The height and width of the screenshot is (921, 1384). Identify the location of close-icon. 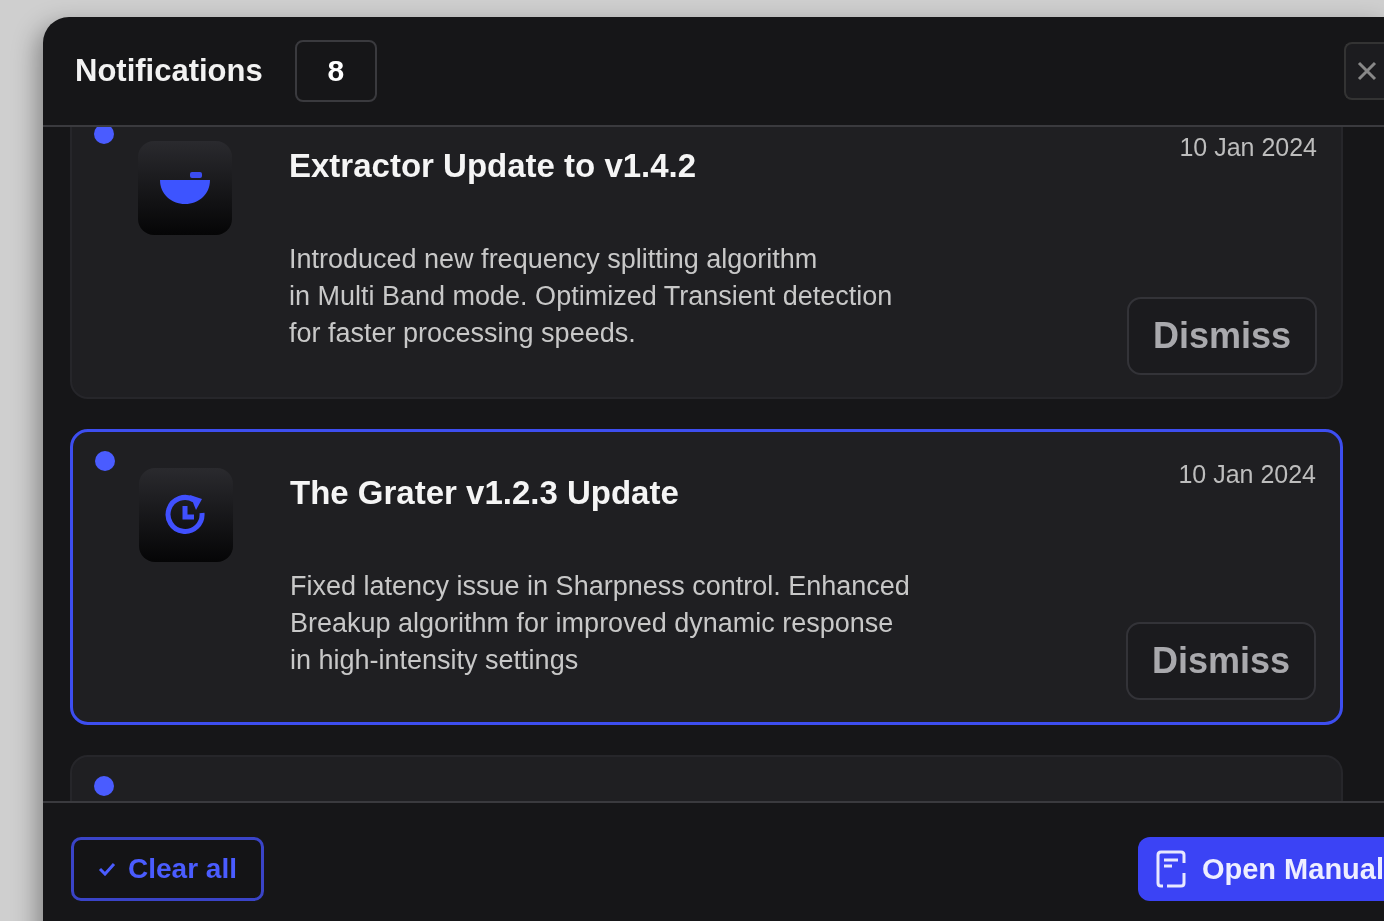
(1367, 71).